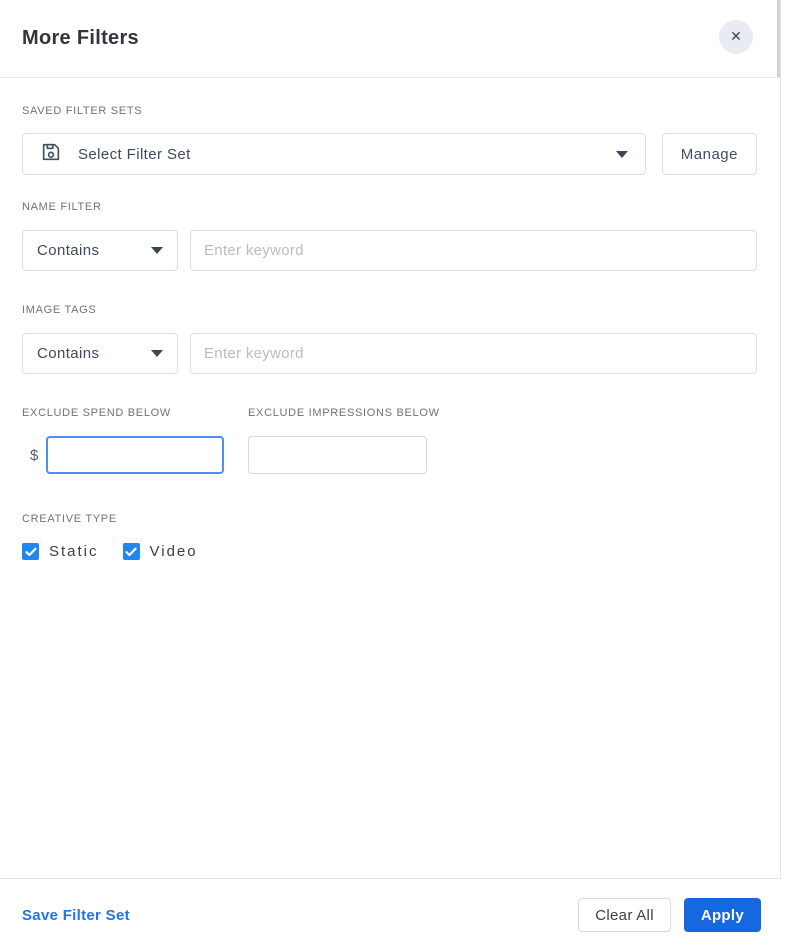 The width and height of the screenshot is (785, 951). I want to click on image-tags-operator-select: Contains, so click(100, 353).